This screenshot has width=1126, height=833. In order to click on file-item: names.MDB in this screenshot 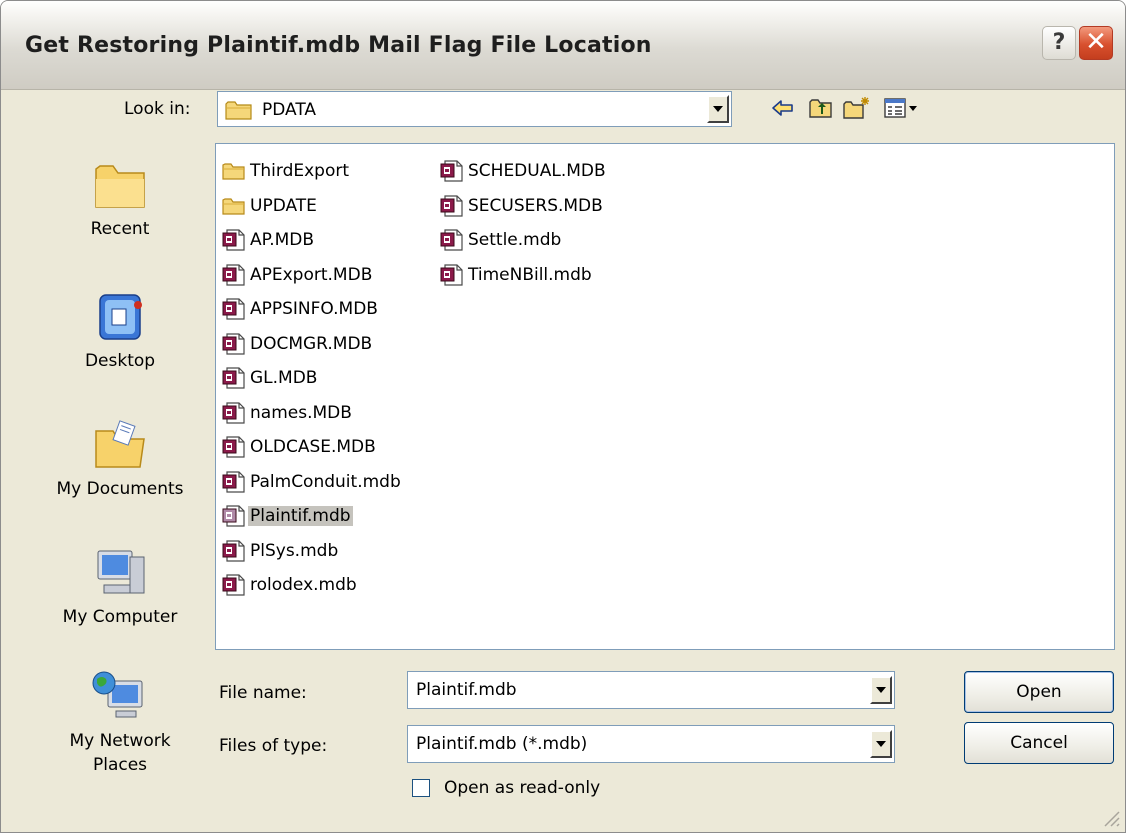, I will do `click(312, 413)`.